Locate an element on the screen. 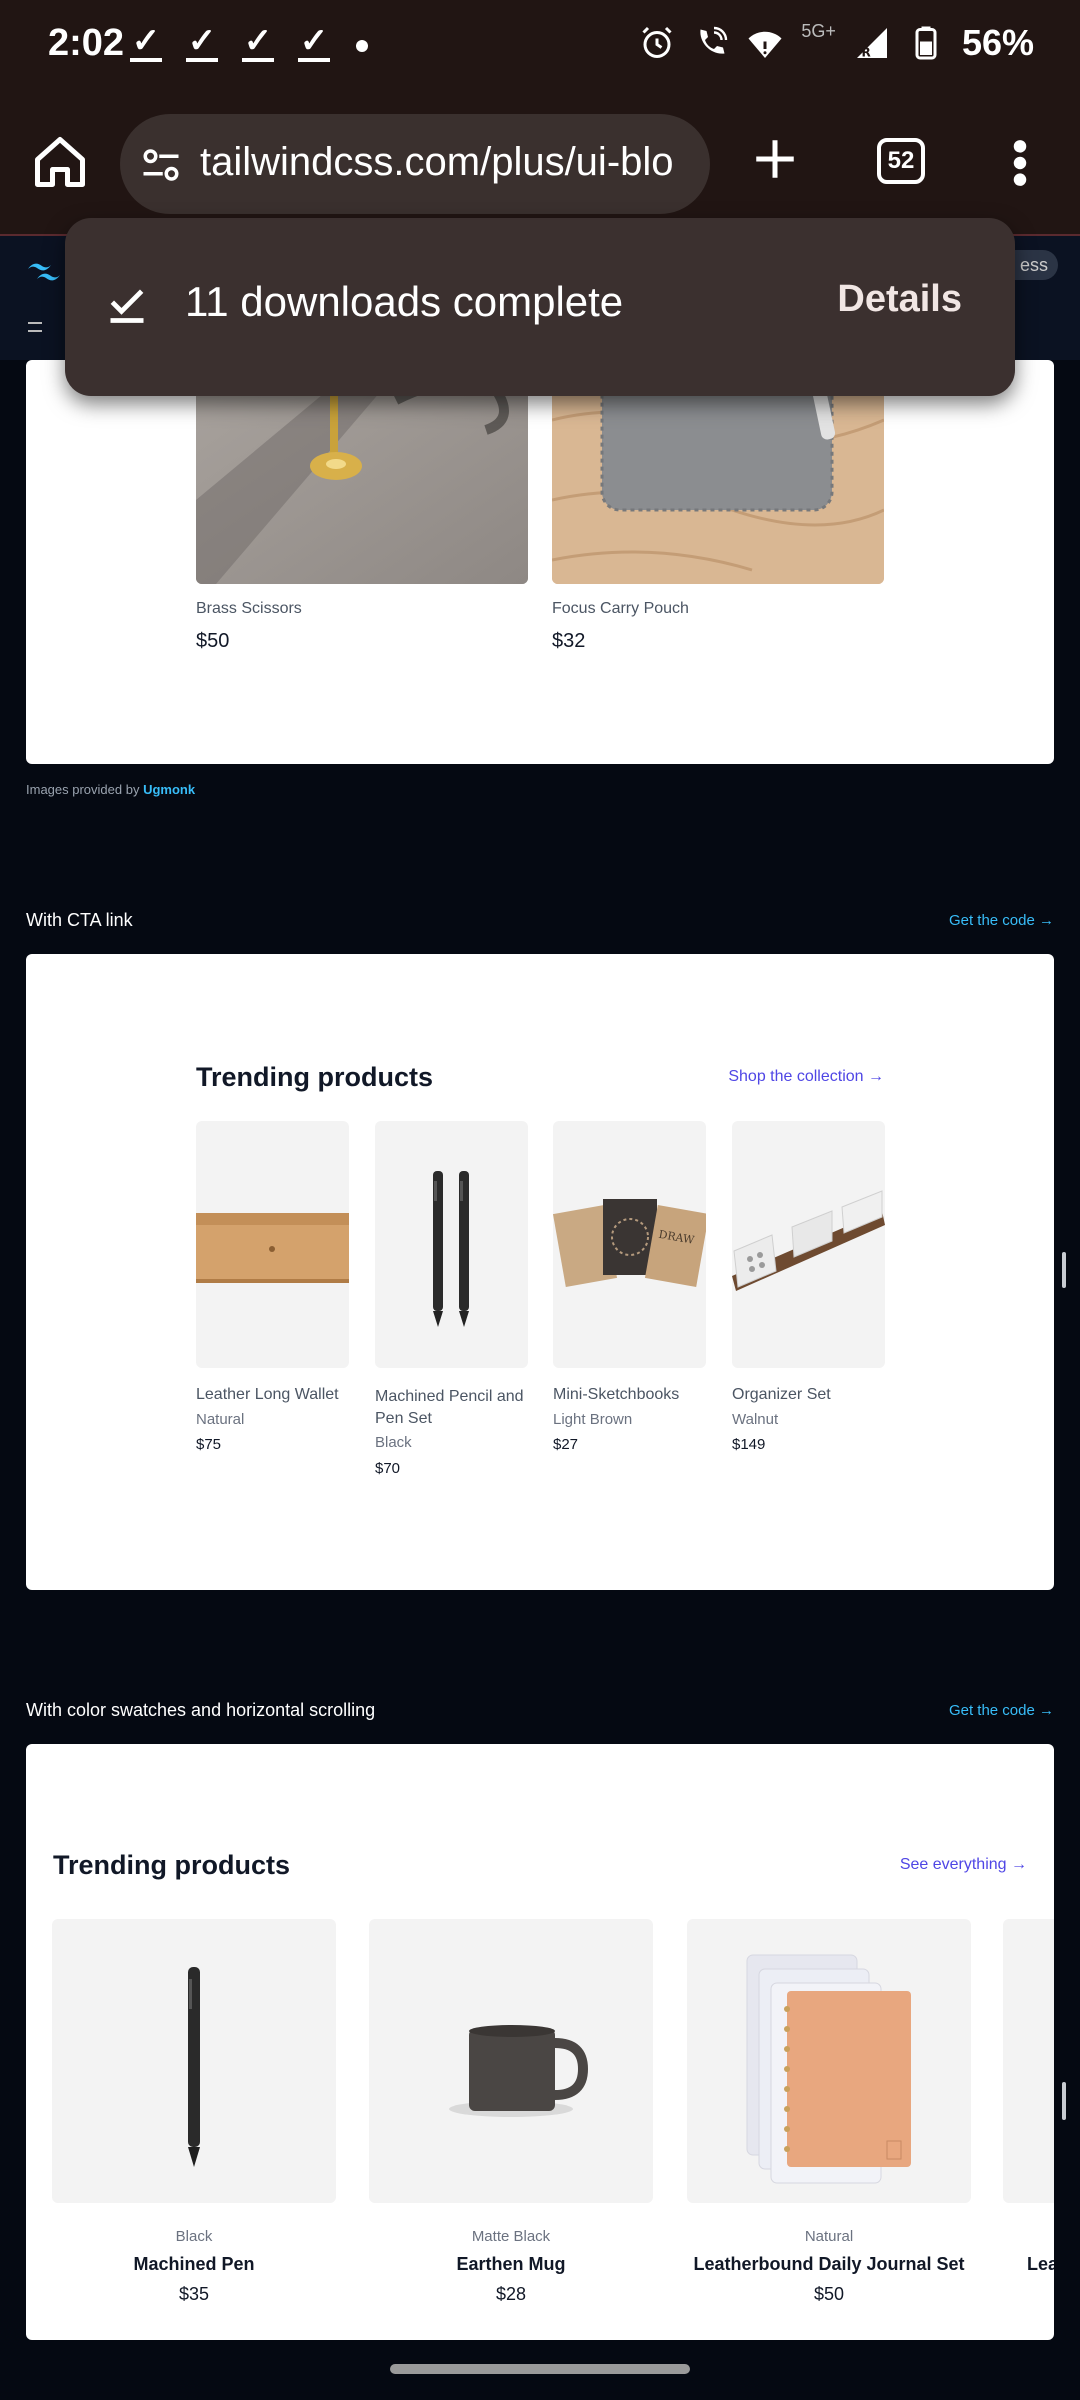 The width and height of the screenshot is (1080, 2400). notification-icons: ✓ ✓ ✓ ✓ is located at coordinates (230, 43).